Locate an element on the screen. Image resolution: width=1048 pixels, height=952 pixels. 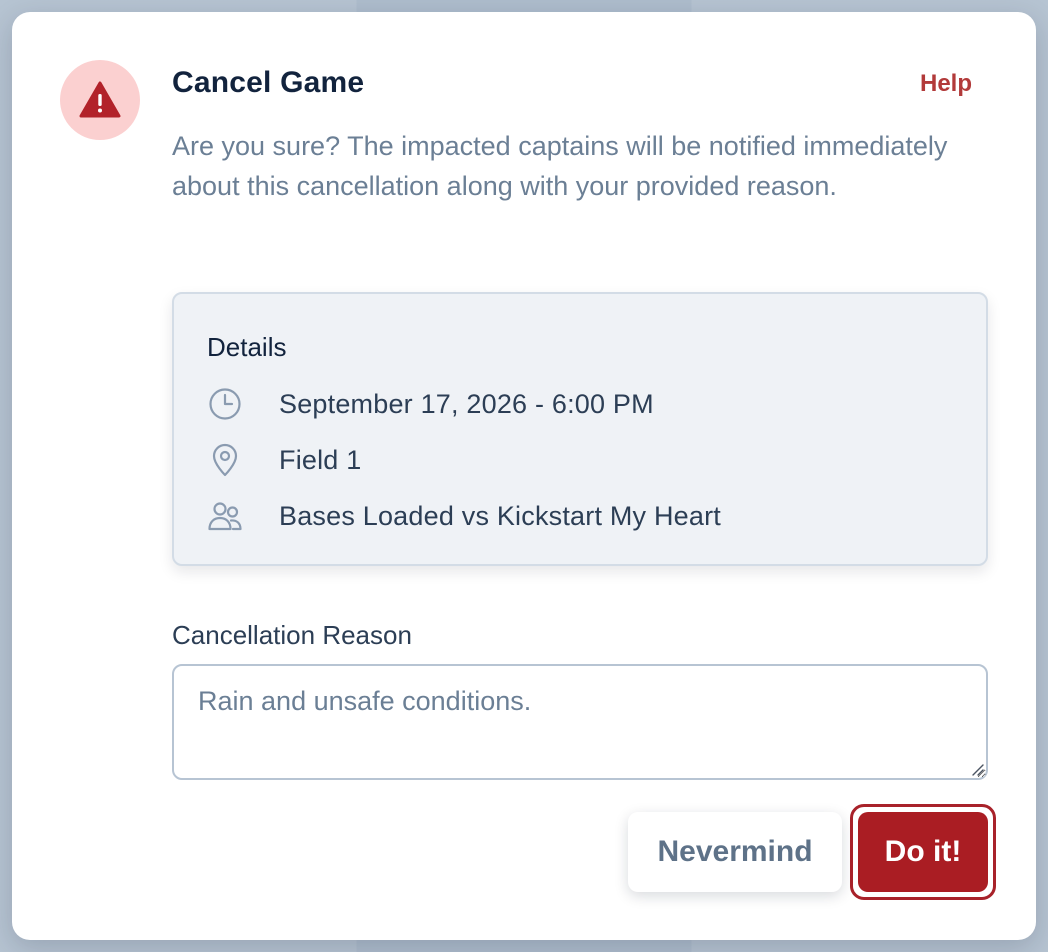
game-teams: Bases Loaded vs Kickstart My Heart is located at coordinates (500, 515).